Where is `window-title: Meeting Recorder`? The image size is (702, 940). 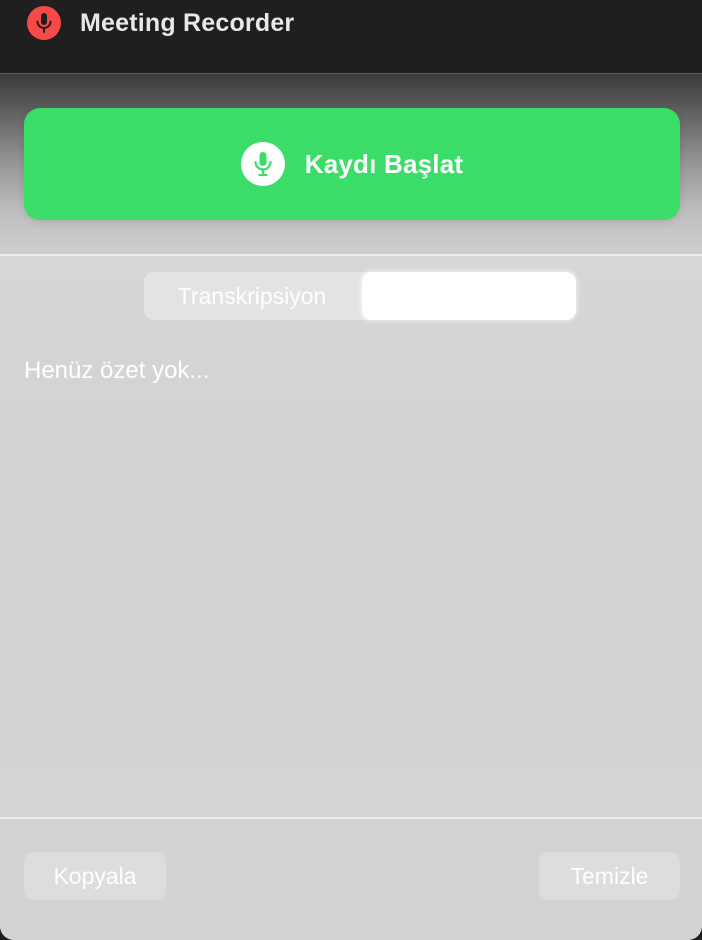
window-title: Meeting Recorder is located at coordinates (187, 23).